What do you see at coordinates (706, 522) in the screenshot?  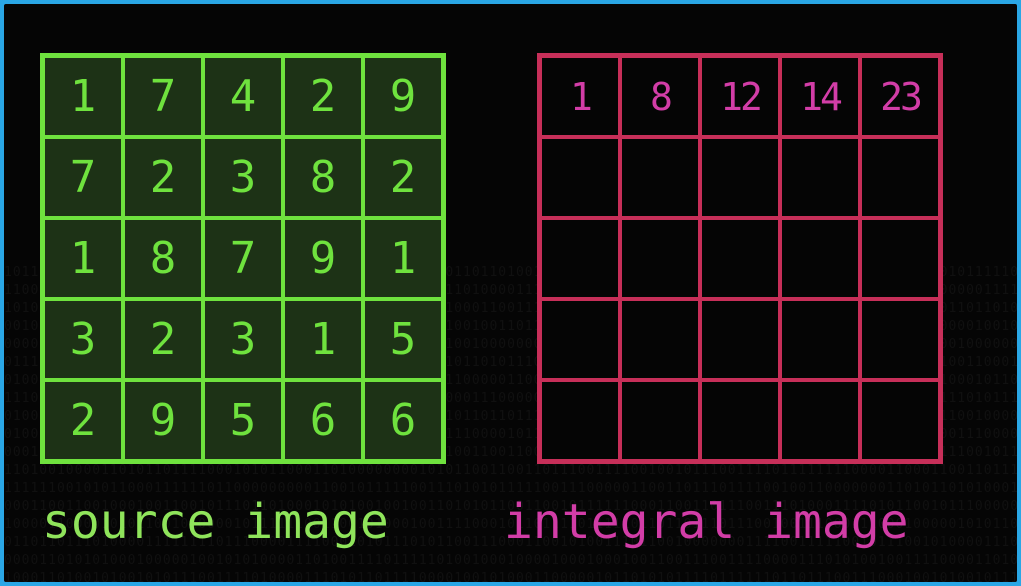 I see `integral-image-caption: integral image` at bounding box center [706, 522].